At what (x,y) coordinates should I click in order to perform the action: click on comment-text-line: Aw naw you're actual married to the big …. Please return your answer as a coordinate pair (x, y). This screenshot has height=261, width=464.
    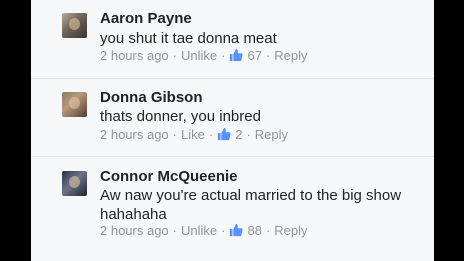
    Looking at the image, I should click on (251, 195).